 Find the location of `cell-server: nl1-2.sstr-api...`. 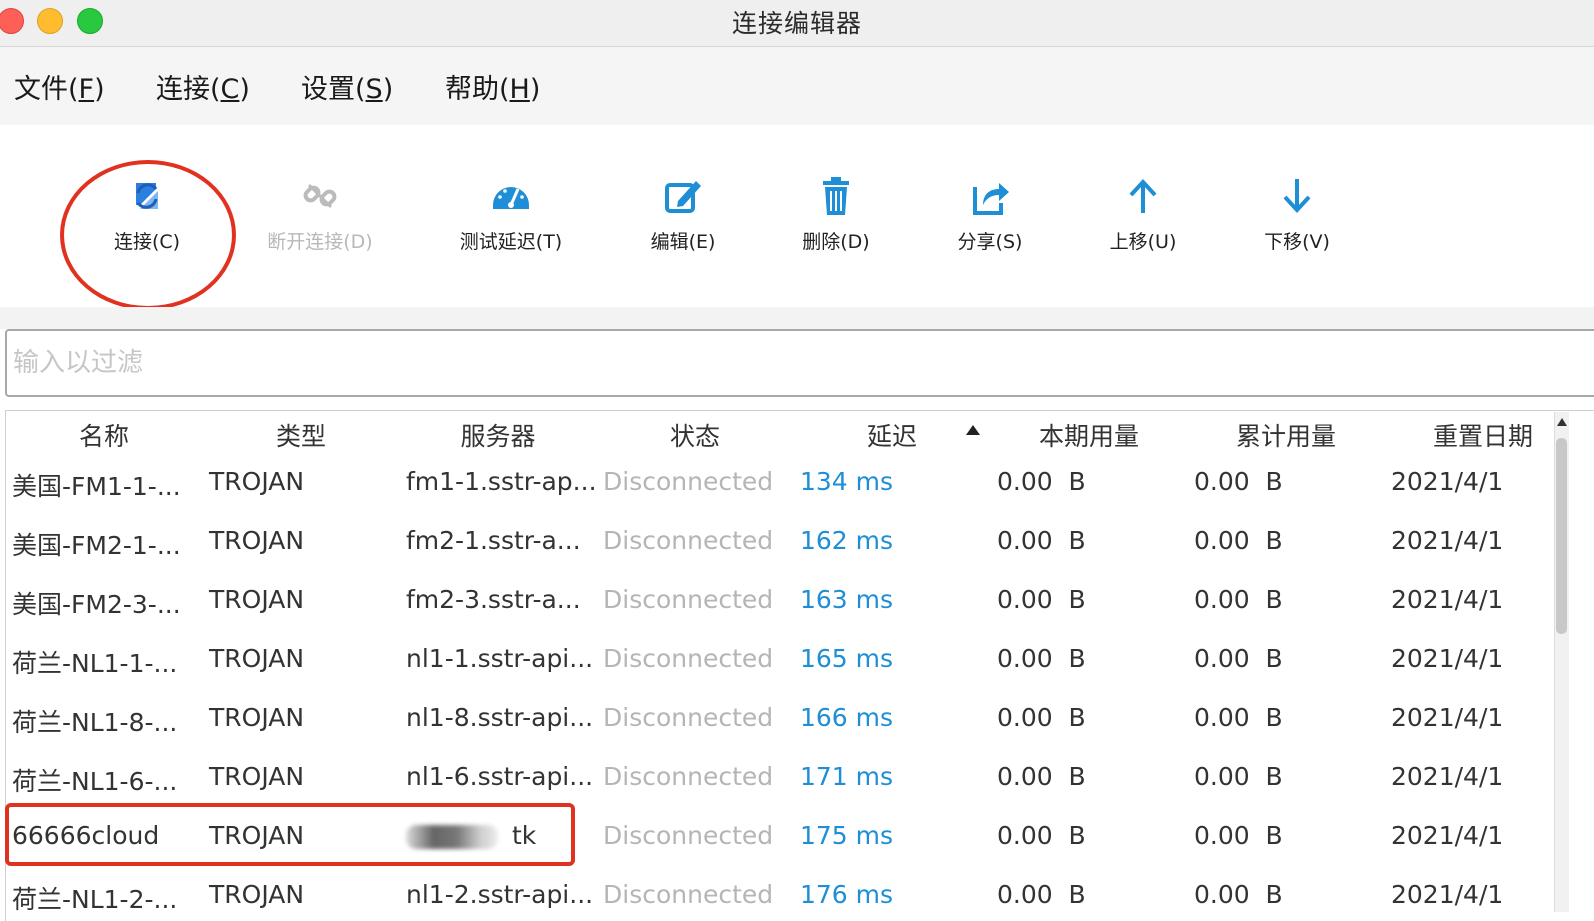

cell-server: nl1-2.sstr-api... is located at coordinates (500, 894).